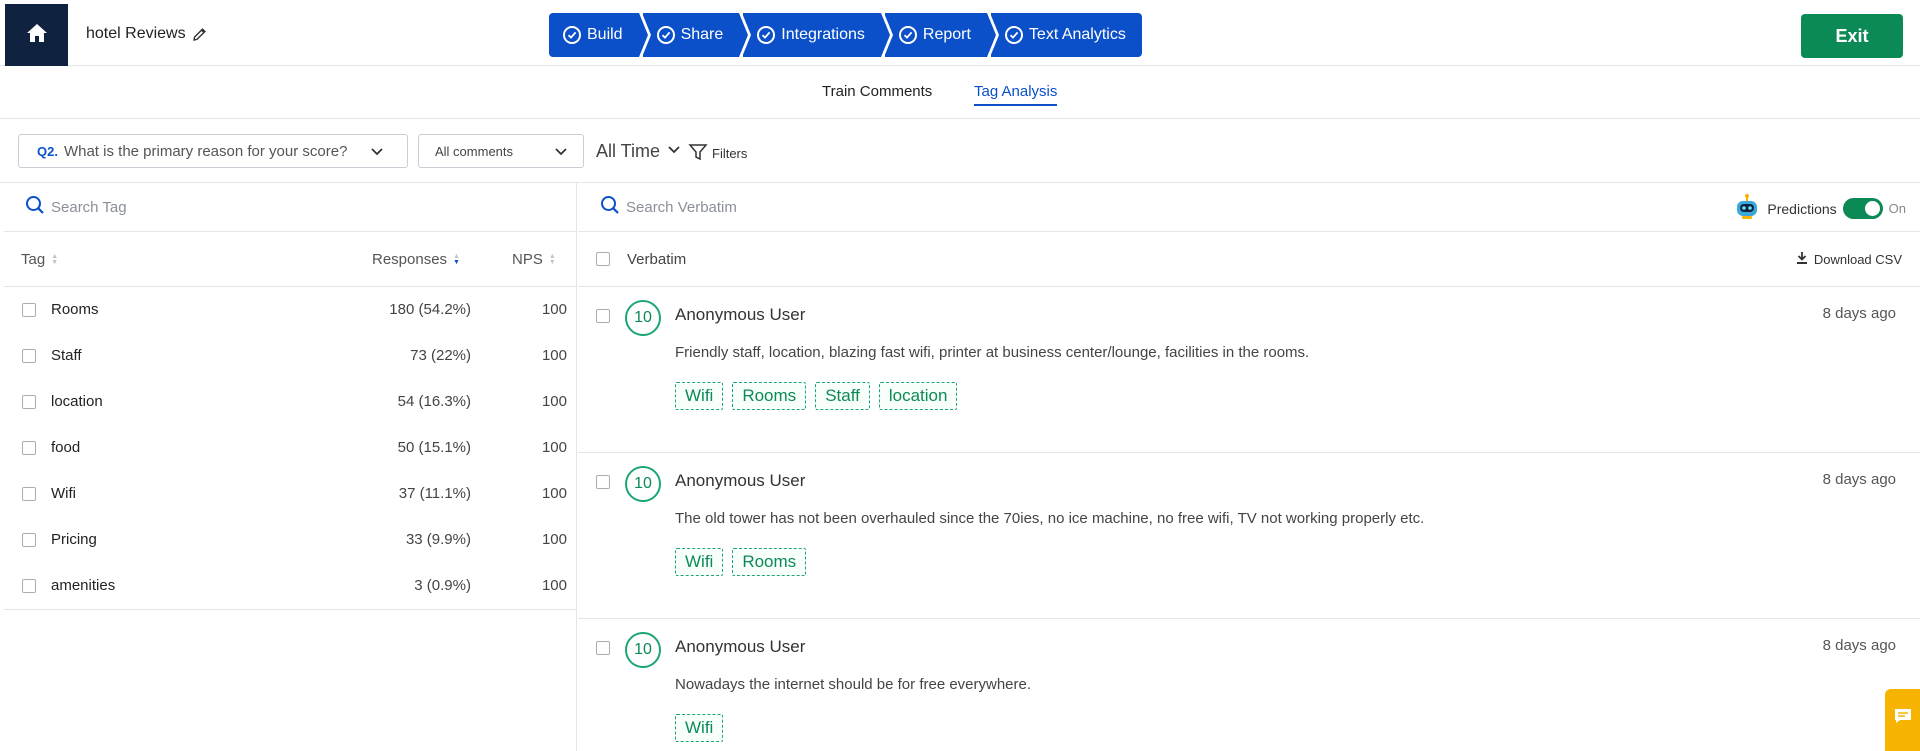 The image size is (1920, 751). What do you see at coordinates (960, 92) in the screenshot?
I see `sub-tabs: Train Comments Tag Analysis` at bounding box center [960, 92].